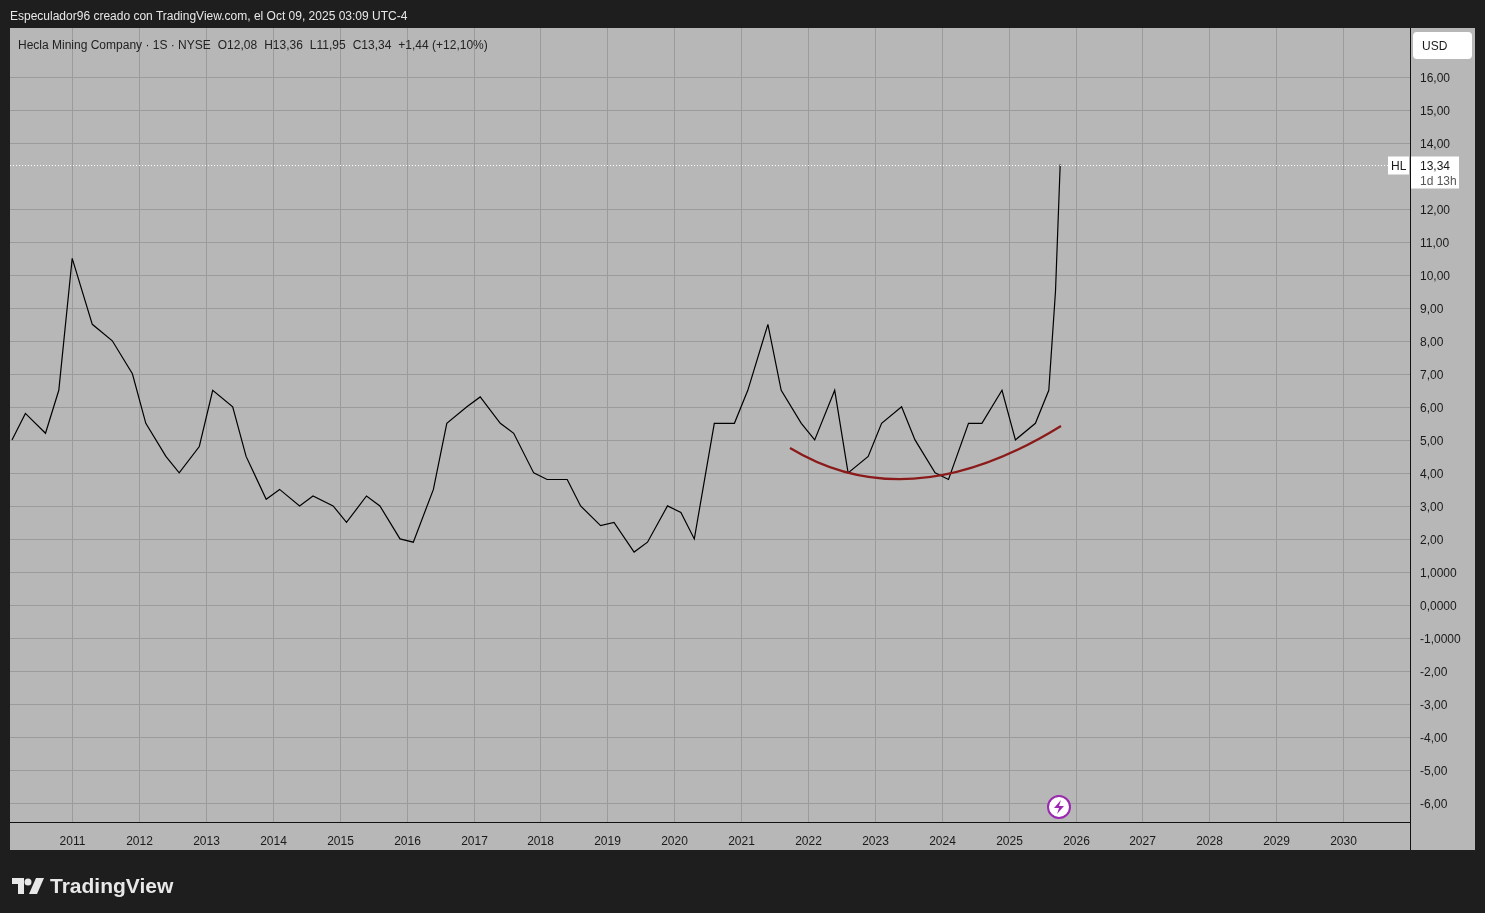 The image size is (1485, 913). What do you see at coordinates (1209, 841) in the screenshot?
I see `x-axis-label: 2028` at bounding box center [1209, 841].